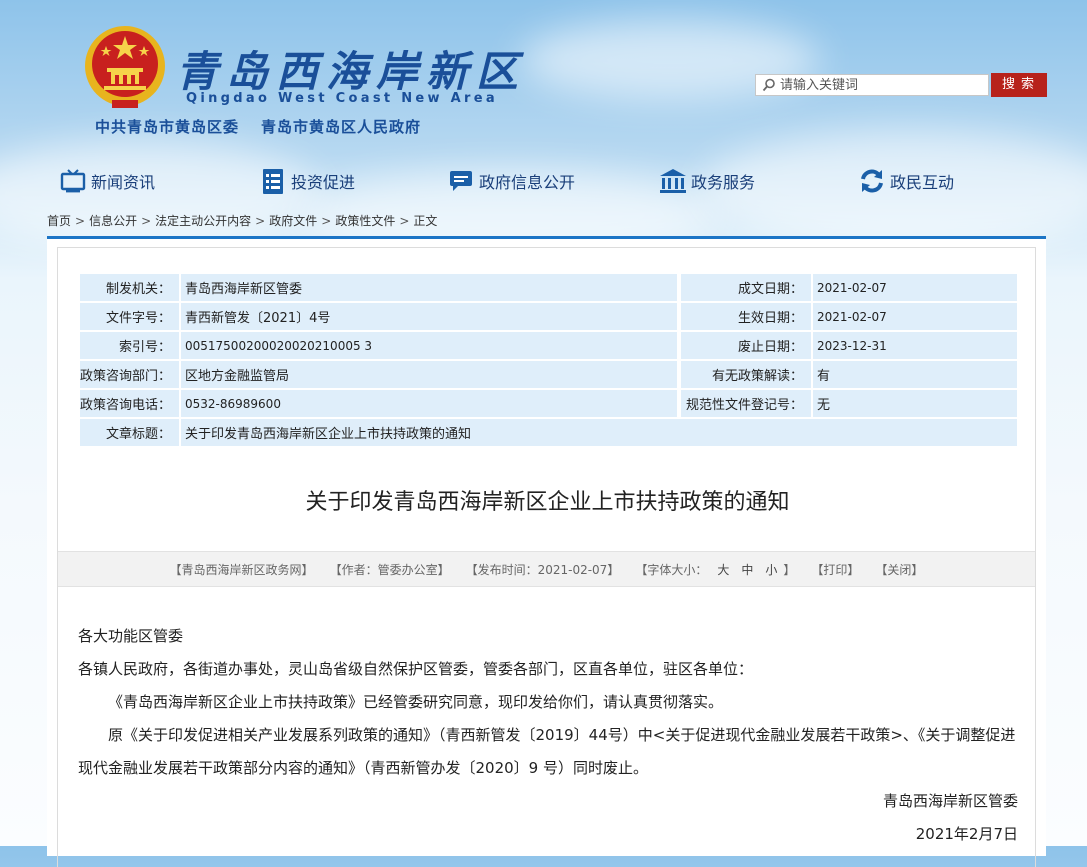  I want to click on nav-item-label: 投资促进, so click(323, 182).